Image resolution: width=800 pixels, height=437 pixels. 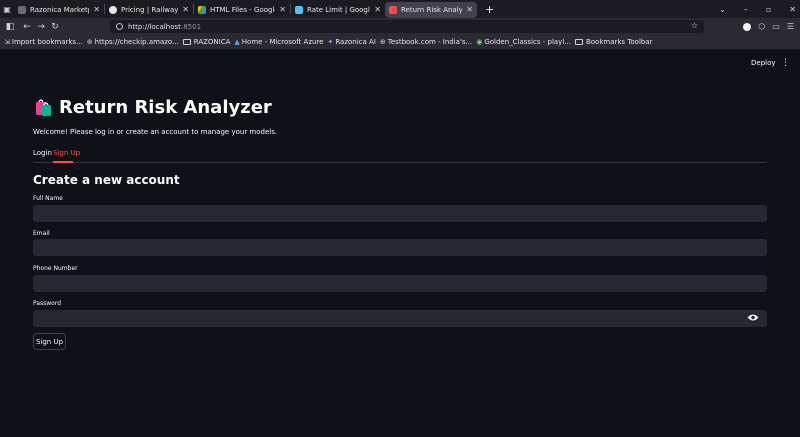 What do you see at coordinates (400, 66) in the screenshot?
I see `app-header` at bounding box center [400, 66].